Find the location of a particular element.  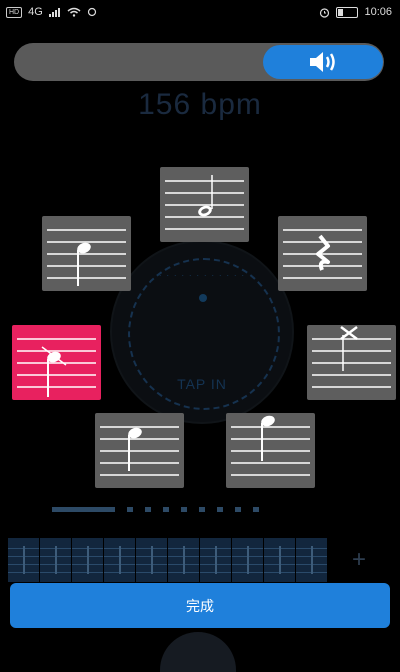

battery-icon is located at coordinates (347, 12).